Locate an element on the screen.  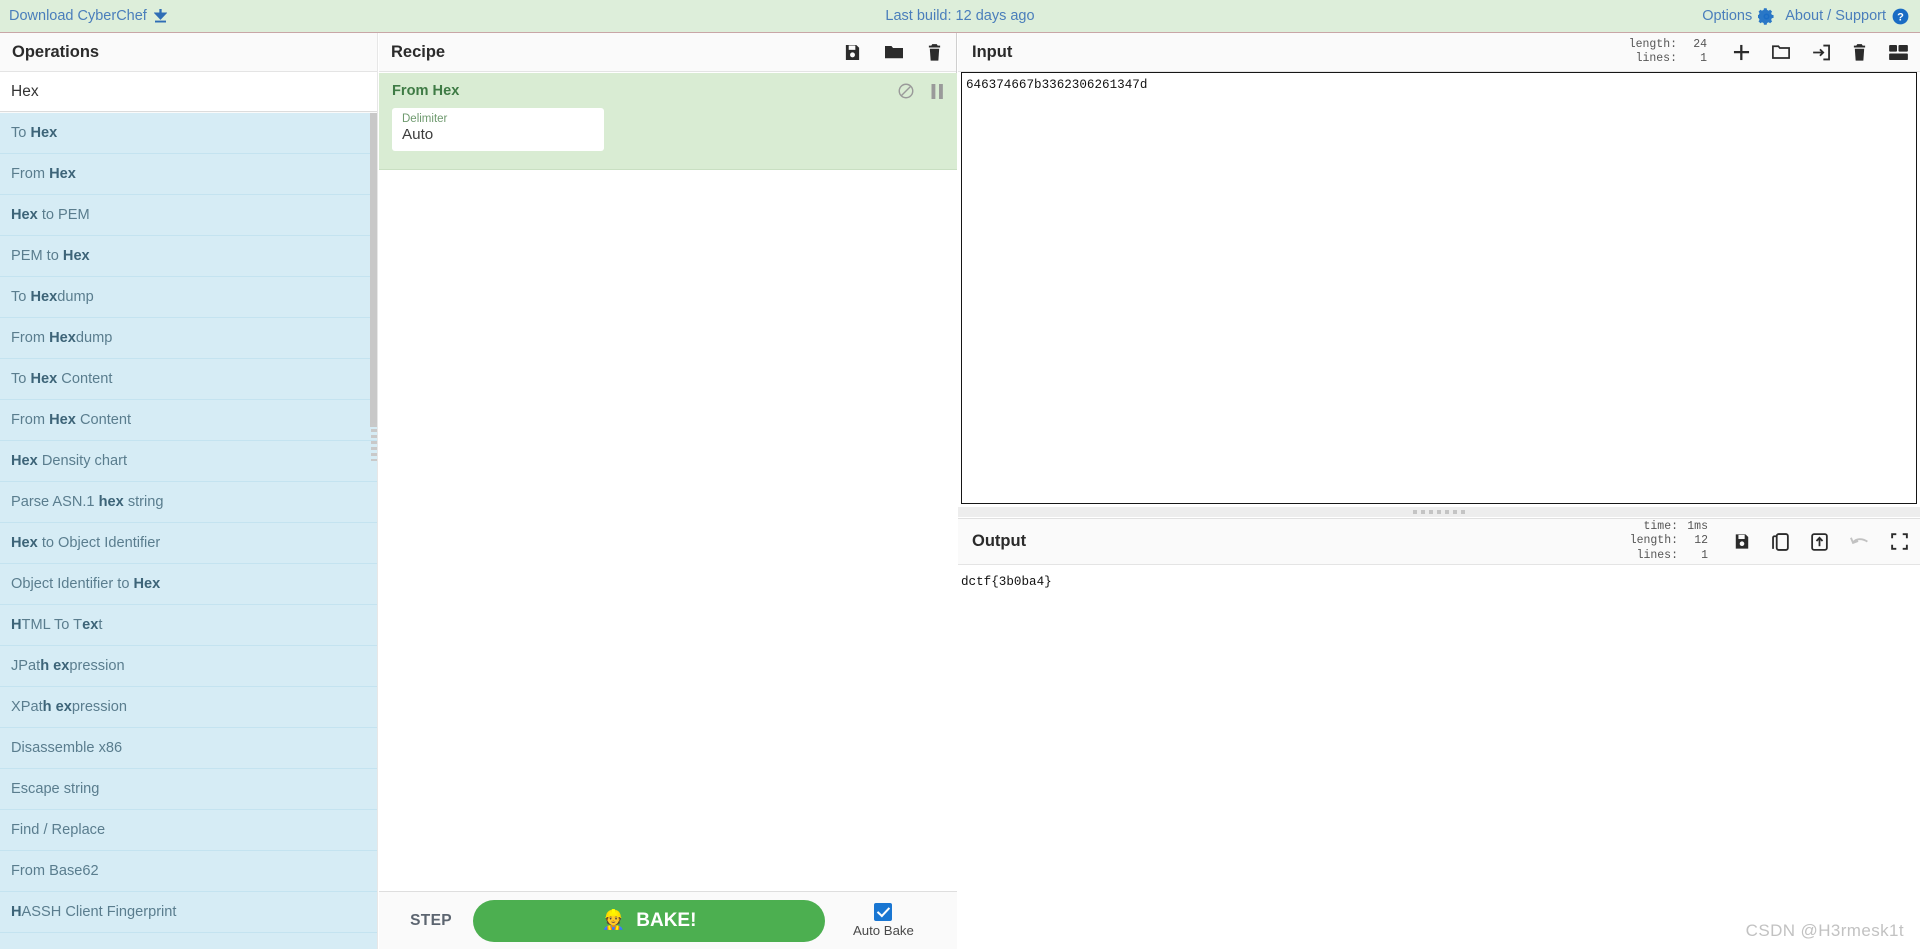
save-output-floppy-icon is located at coordinates (1742, 541).